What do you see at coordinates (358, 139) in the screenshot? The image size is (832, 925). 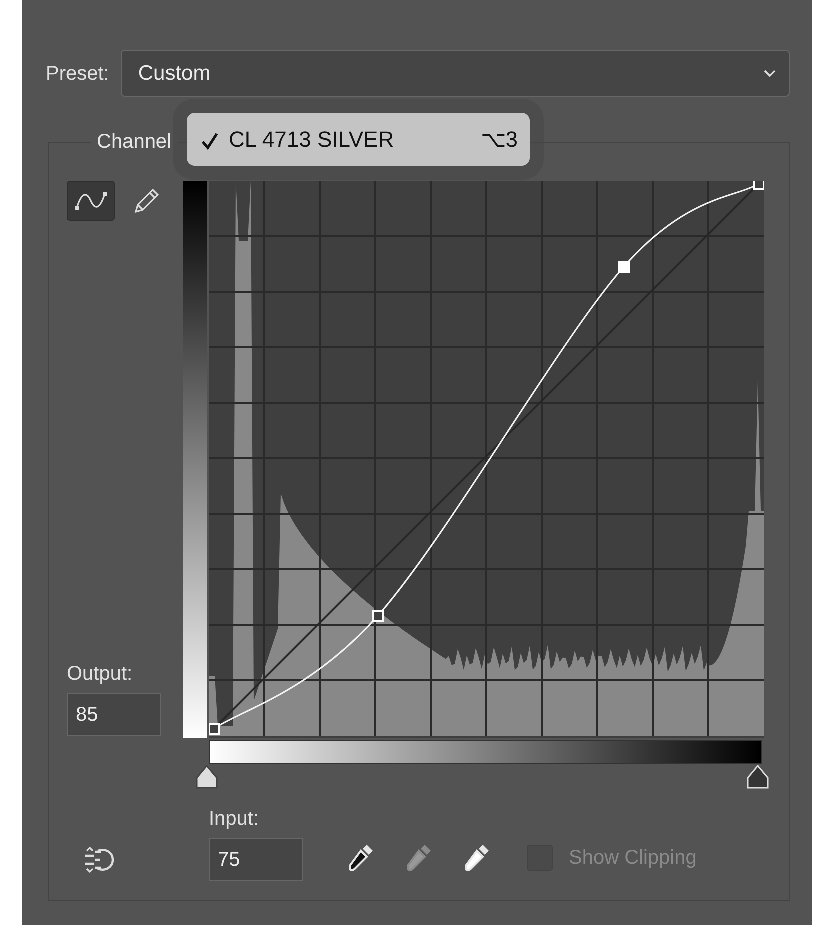 I see `channel-menu-item: CL 4713 SILVER ⌥3` at bounding box center [358, 139].